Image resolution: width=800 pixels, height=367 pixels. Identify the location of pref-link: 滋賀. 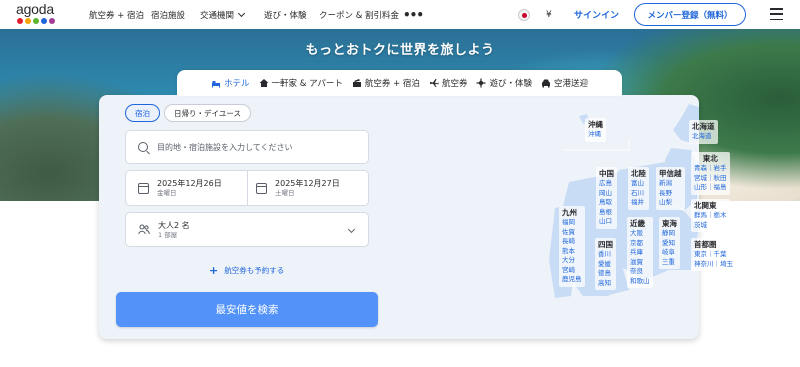
(640, 263).